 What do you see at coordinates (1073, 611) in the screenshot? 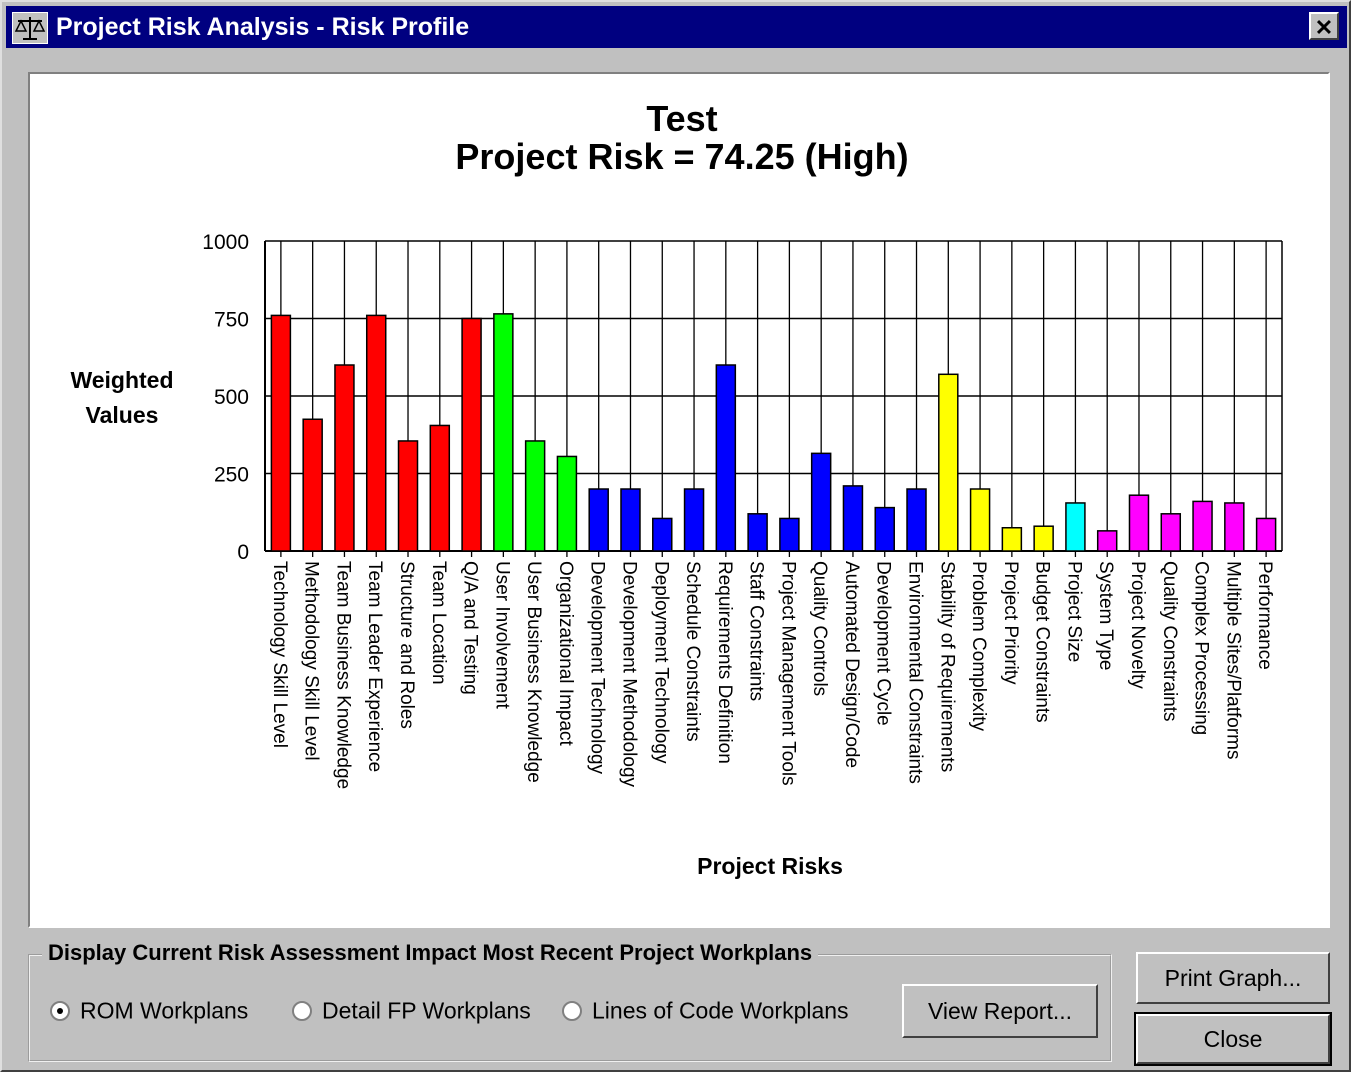
I see `x-tick-label: Project Size` at bounding box center [1073, 611].